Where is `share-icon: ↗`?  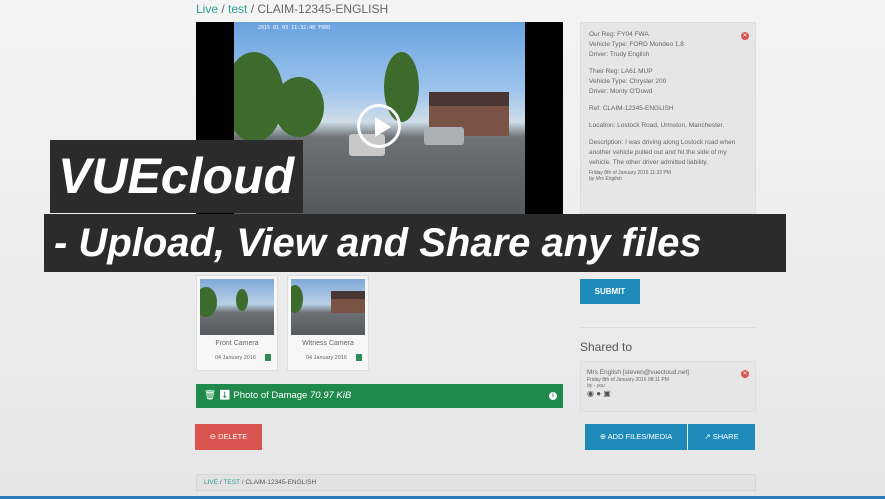
share-icon: ↗ is located at coordinates (707, 436).